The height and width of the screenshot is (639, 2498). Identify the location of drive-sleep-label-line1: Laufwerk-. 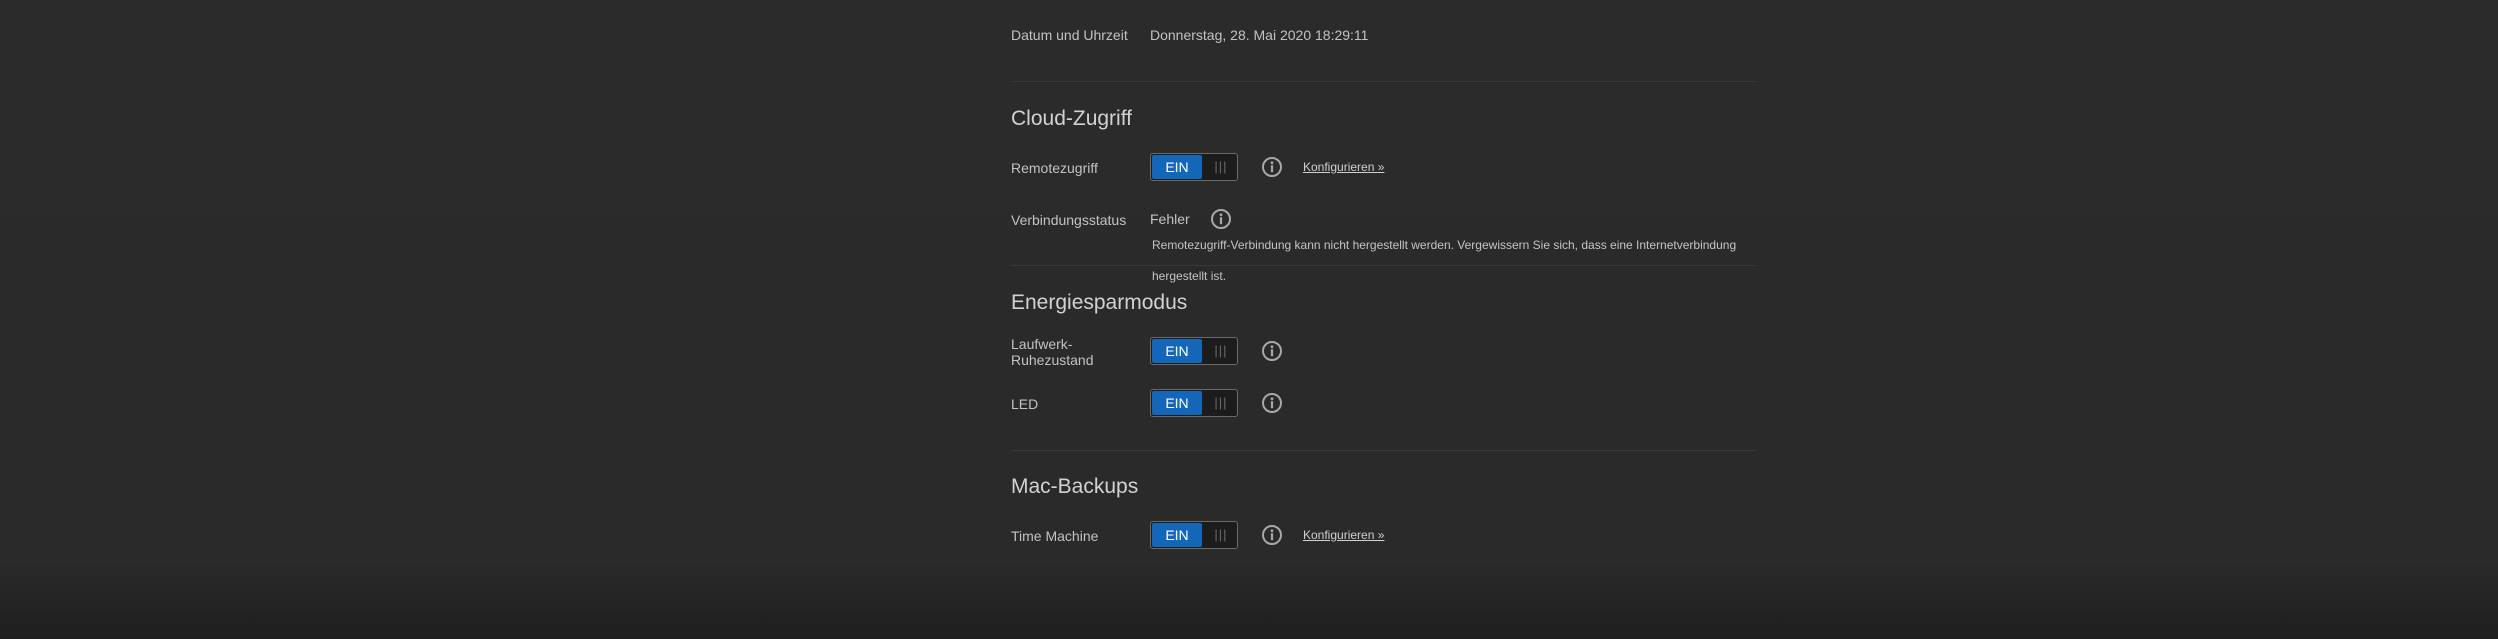
(1042, 344).